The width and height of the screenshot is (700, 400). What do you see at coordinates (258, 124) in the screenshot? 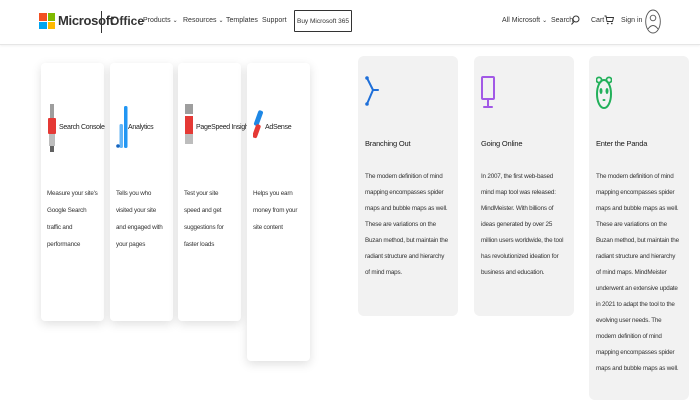
I see `adsense-icon` at bounding box center [258, 124].